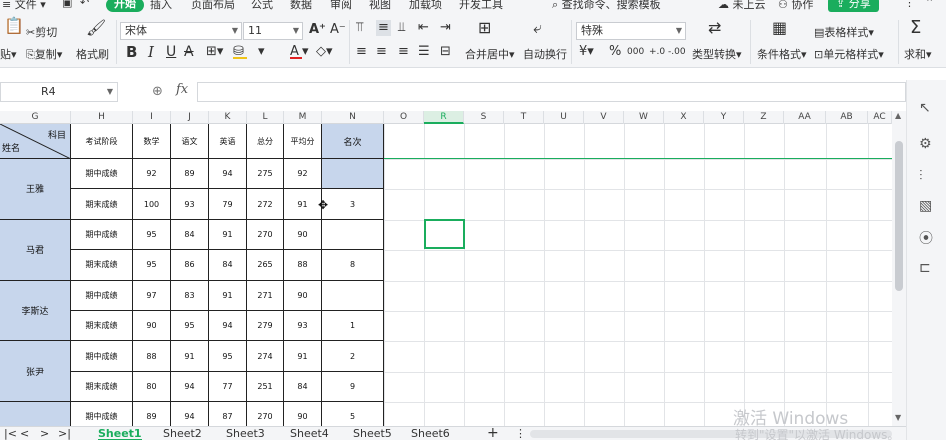 This screenshot has height=440, width=946. Describe the element at coordinates (152, 265) in the screenshot. I see `table-cell: 95` at that location.